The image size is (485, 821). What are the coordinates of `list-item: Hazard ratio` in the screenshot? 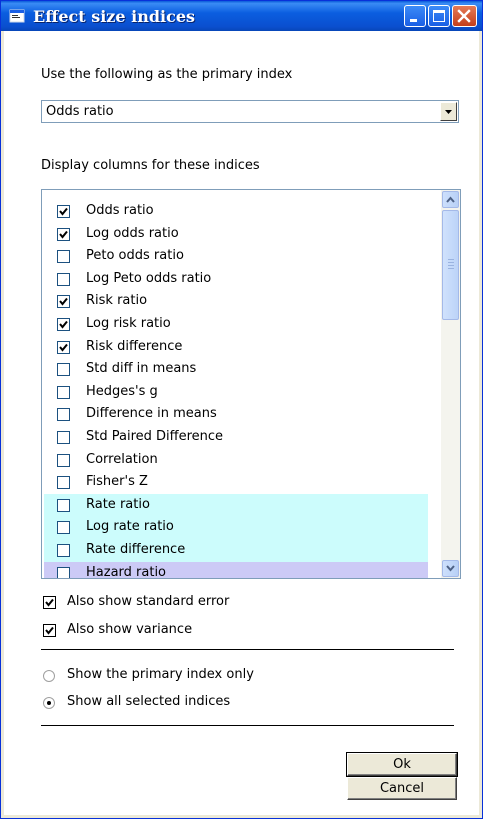 It's located at (236, 570).